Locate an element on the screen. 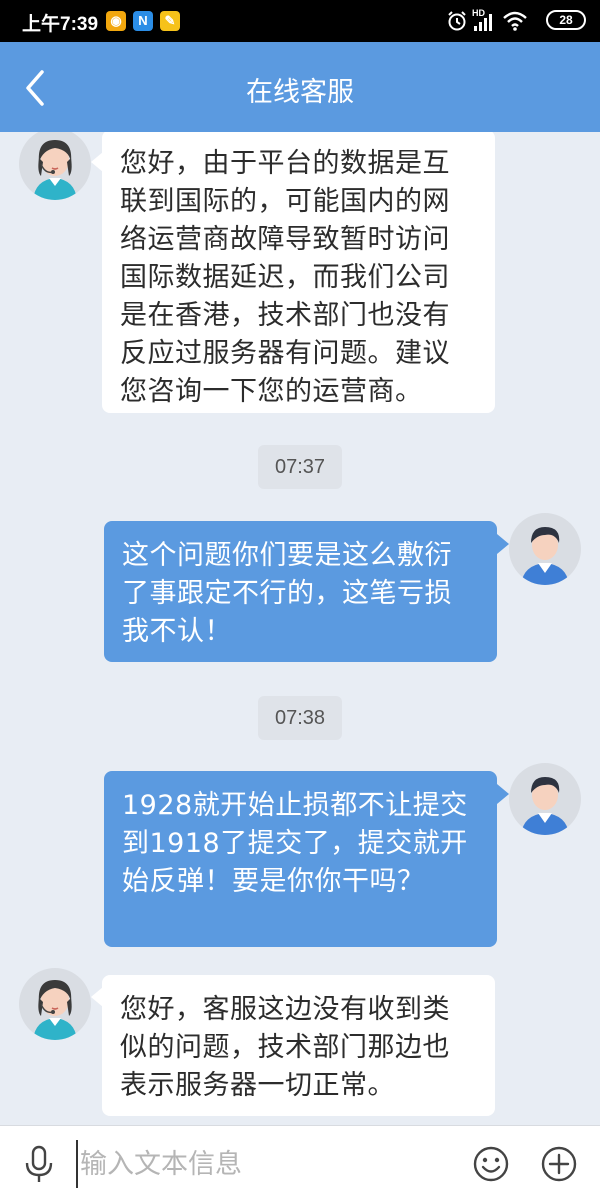 This screenshot has height=1200, width=600. status-indicators: HD 28 is located at coordinates (516, 21).